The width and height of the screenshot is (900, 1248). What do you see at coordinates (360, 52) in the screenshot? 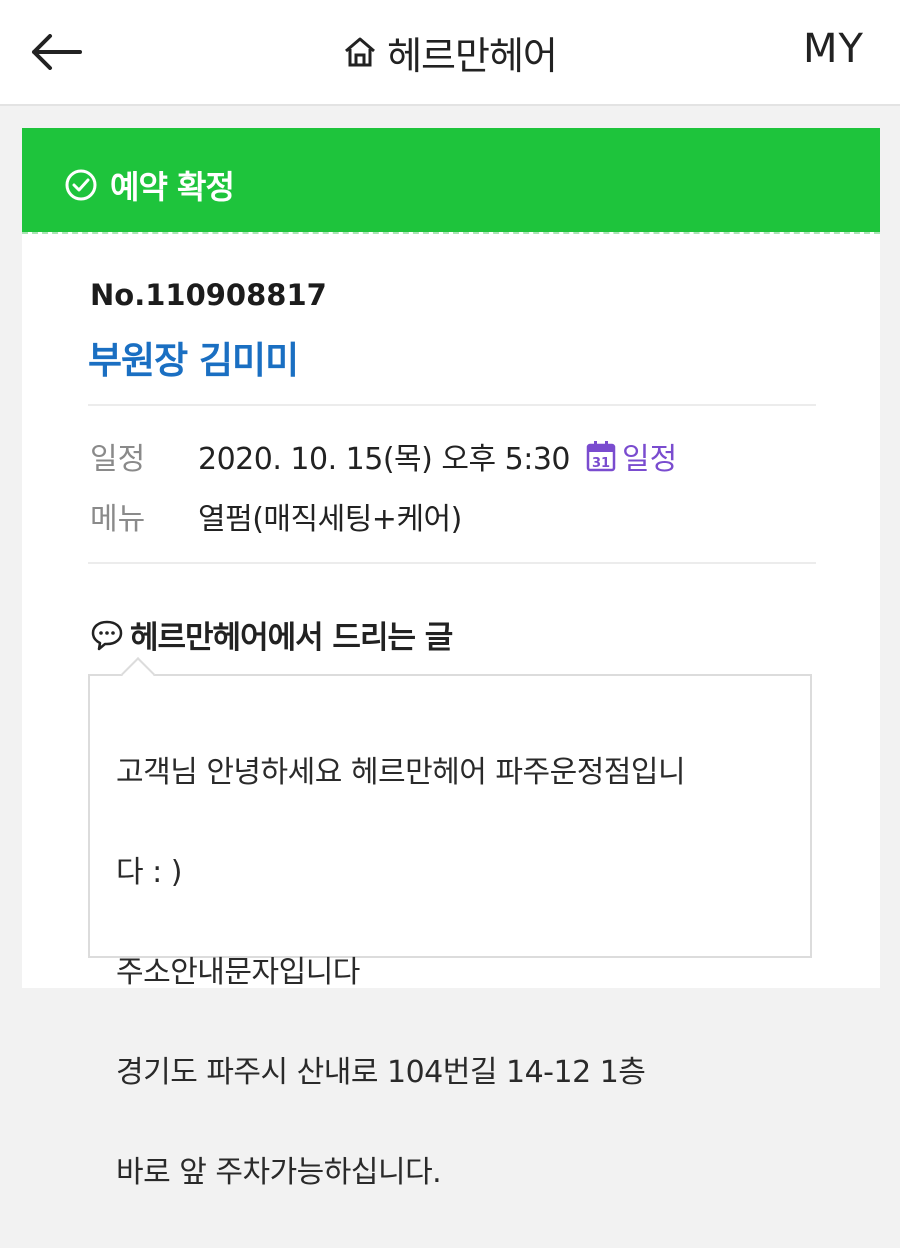
I see `home-icon` at bounding box center [360, 52].